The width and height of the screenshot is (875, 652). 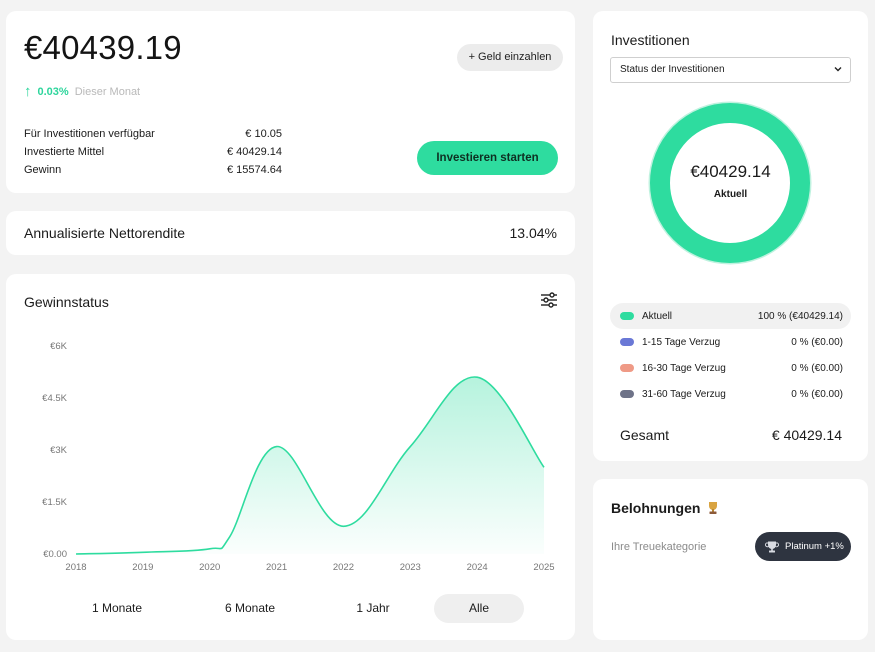 I want to click on monthly-change: ↑ 0.03% Dieser Monat, so click(x=82, y=91).